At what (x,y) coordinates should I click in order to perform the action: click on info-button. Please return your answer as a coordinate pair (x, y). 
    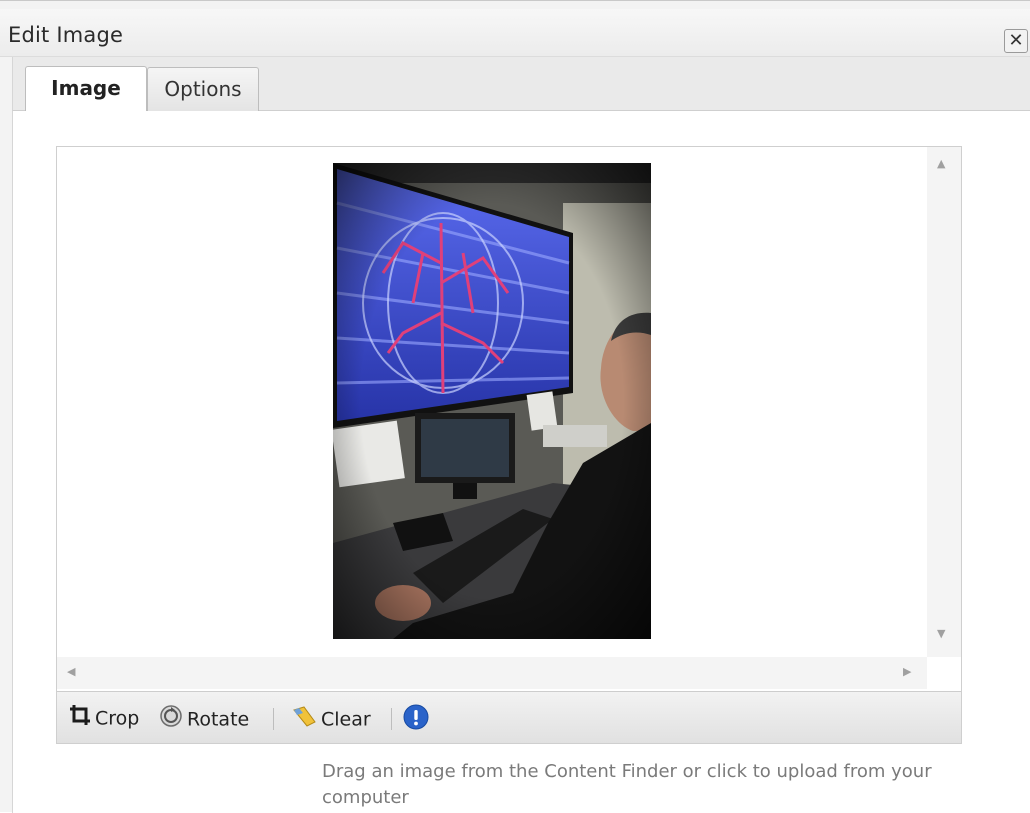
    Looking at the image, I should click on (418, 718).